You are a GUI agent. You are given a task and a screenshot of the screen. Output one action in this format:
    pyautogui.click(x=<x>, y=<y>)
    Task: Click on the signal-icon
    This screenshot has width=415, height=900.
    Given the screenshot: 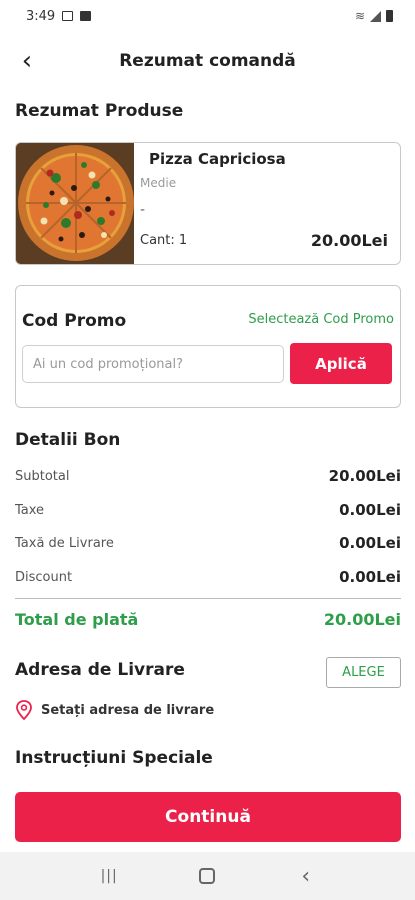 What is the action you would take?
    pyautogui.click(x=375, y=16)
    